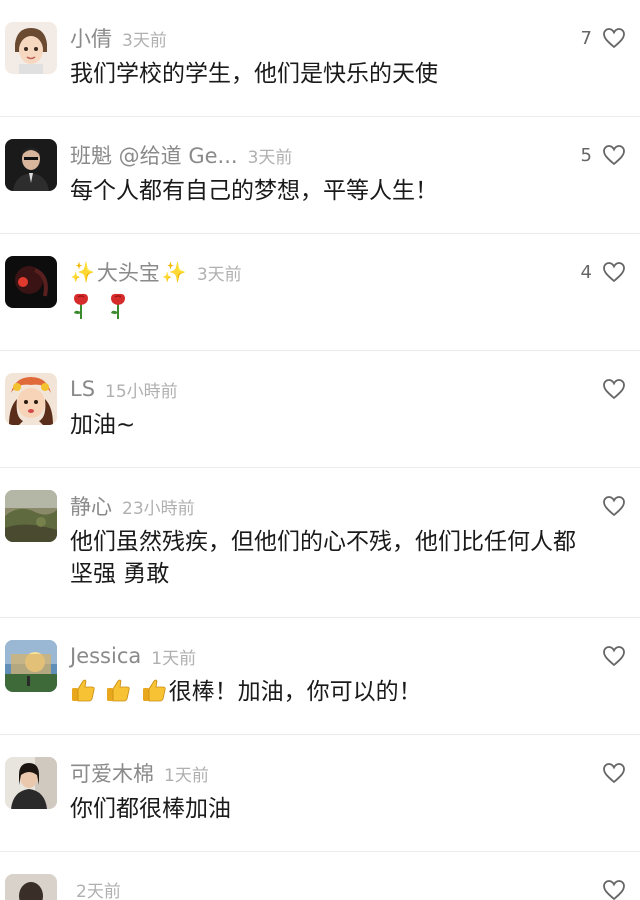 The height and width of the screenshot is (900, 640). I want to click on like-count: 5, so click(586, 155).